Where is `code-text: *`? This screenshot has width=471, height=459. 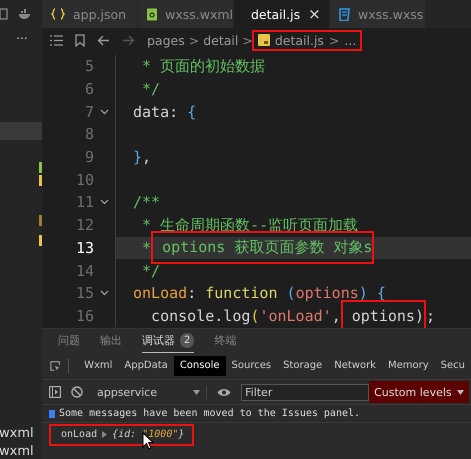 code-text: * is located at coordinates (146, 247).